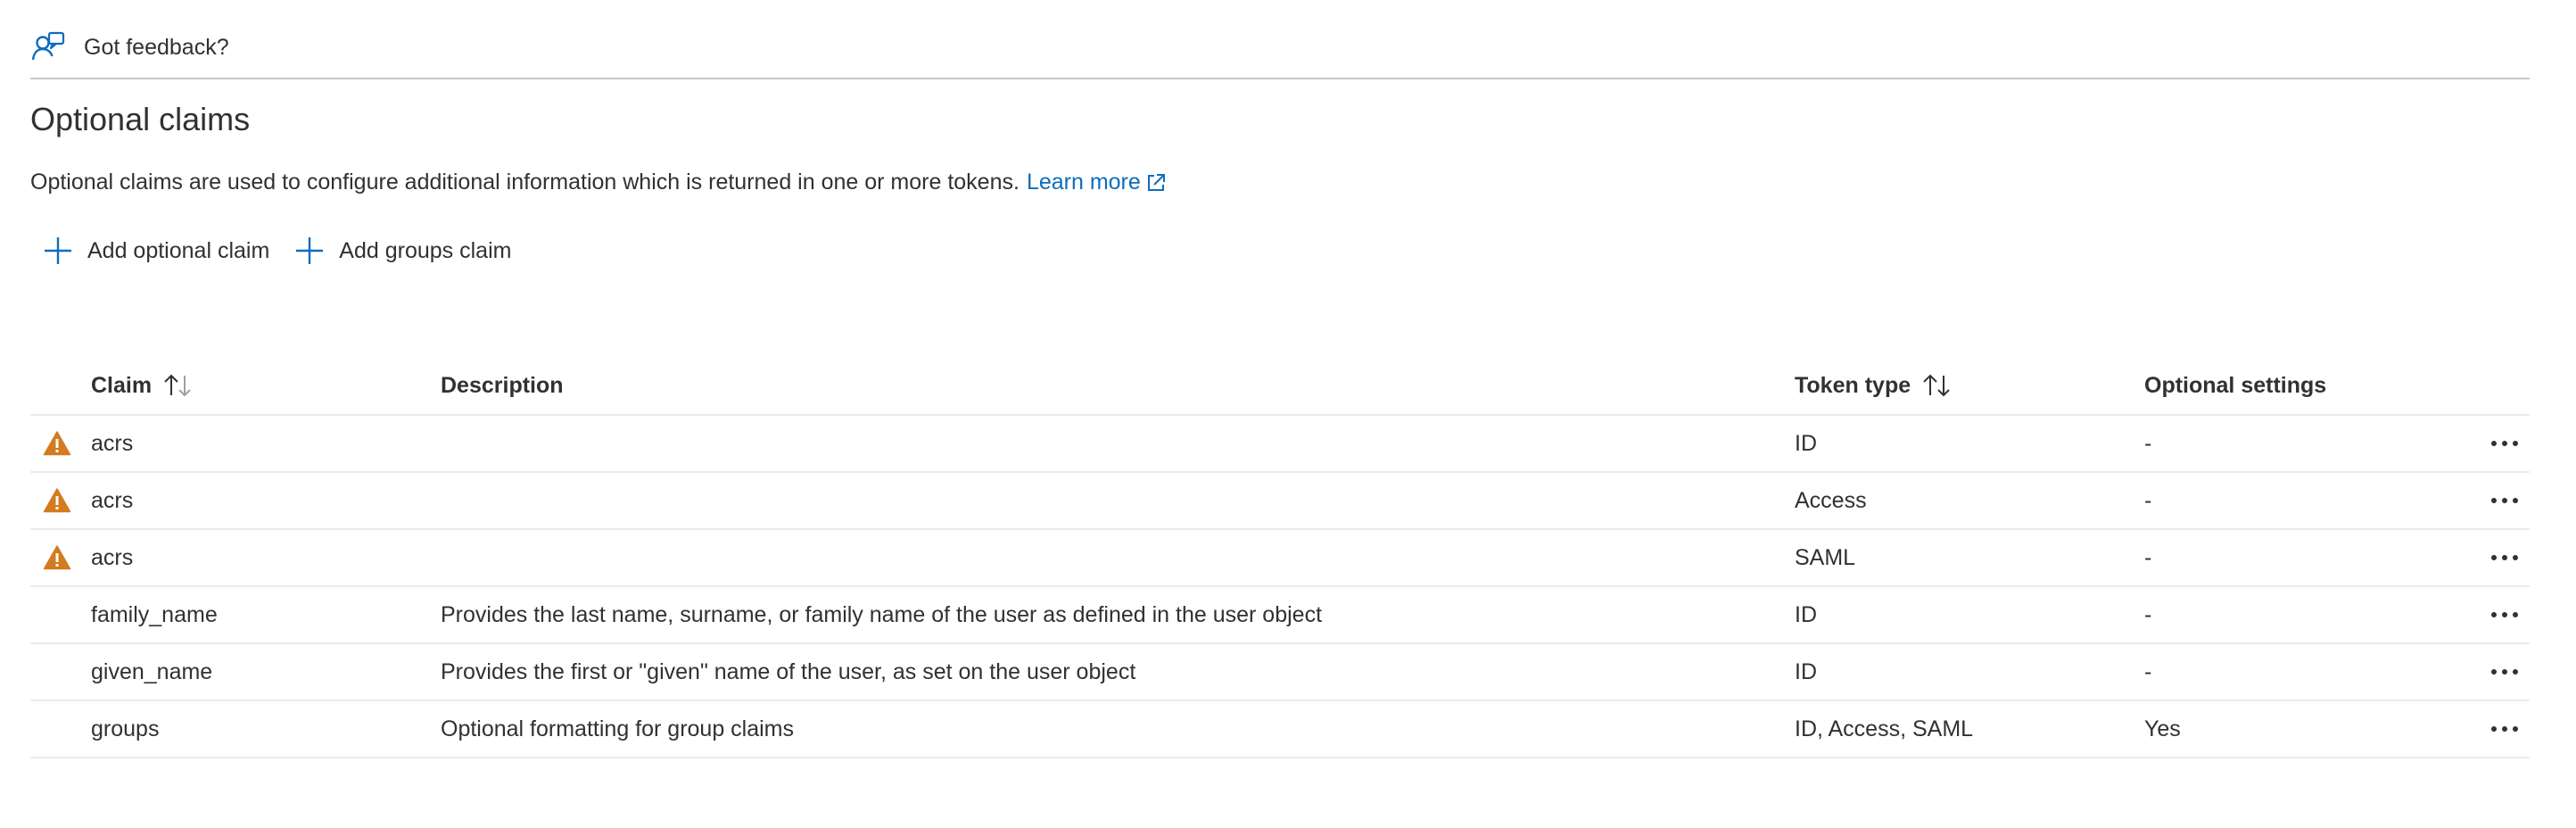 This screenshot has width=2576, height=828. I want to click on add-groups-claim-button: Add groups claim, so click(403, 251).